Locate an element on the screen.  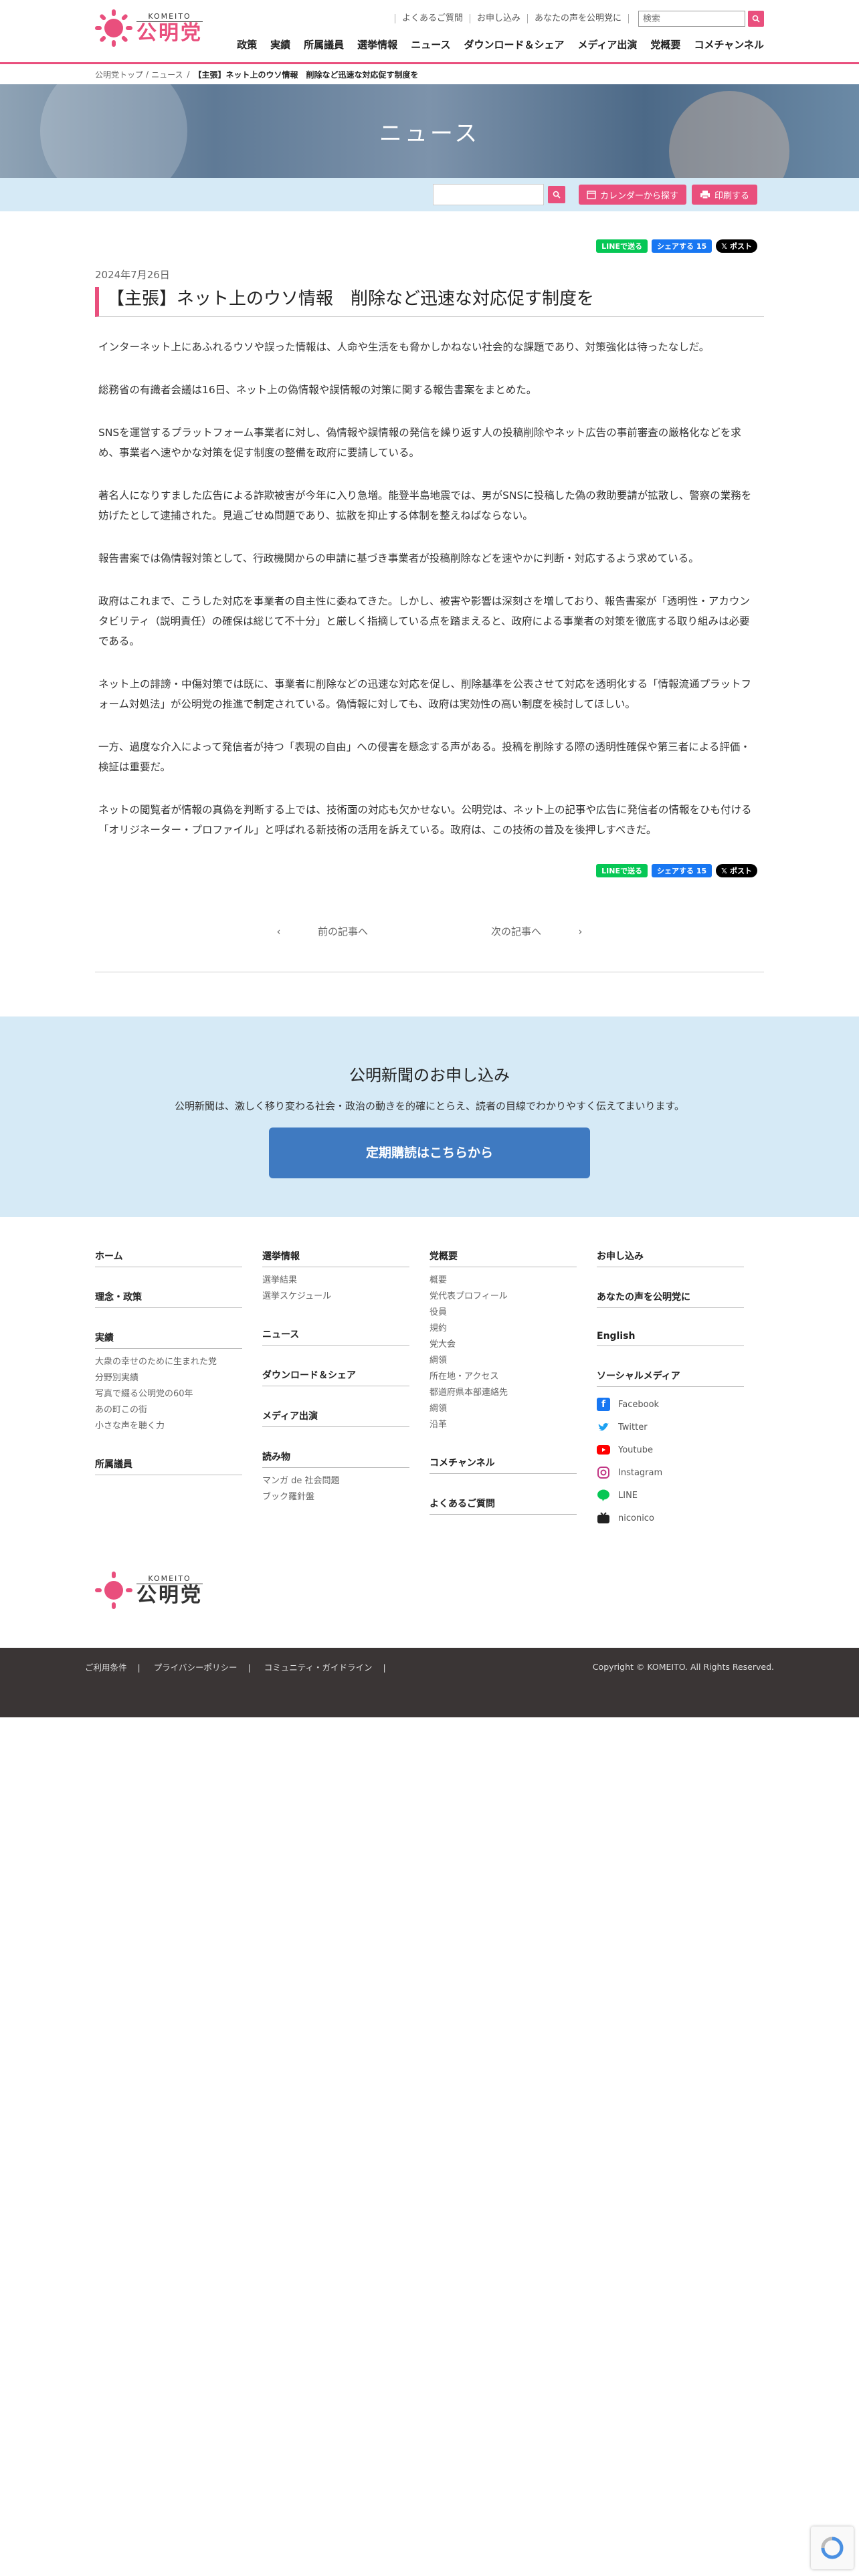
gnav-channel: コメチャンネル is located at coordinates (729, 44).